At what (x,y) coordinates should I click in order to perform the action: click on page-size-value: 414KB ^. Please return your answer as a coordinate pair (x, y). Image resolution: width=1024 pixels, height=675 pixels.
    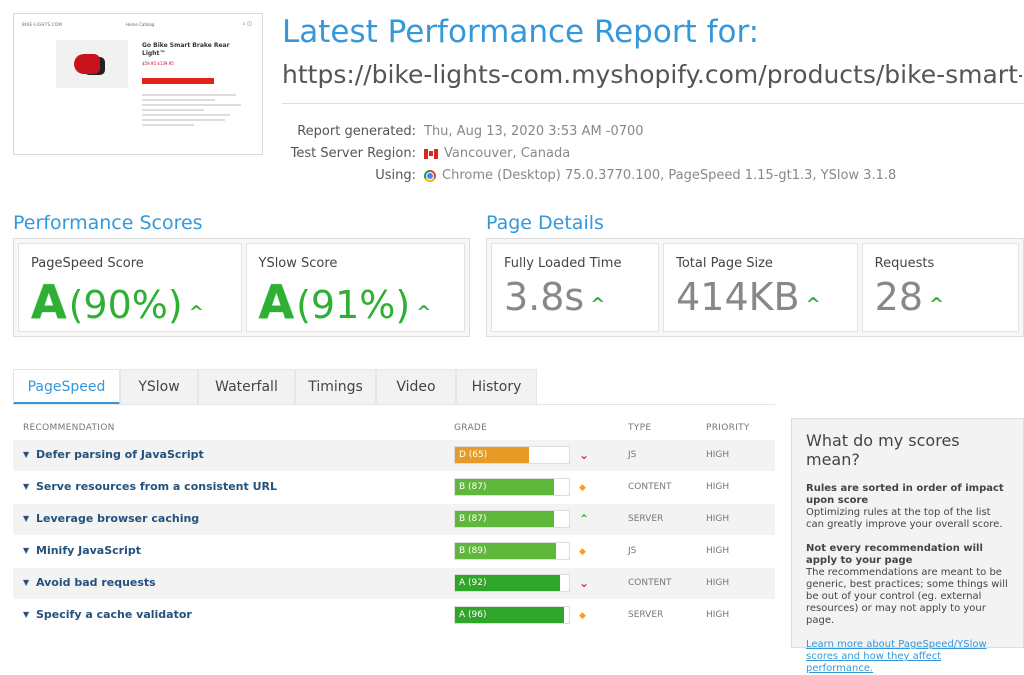
    Looking at the image, I should click on (760, 297).